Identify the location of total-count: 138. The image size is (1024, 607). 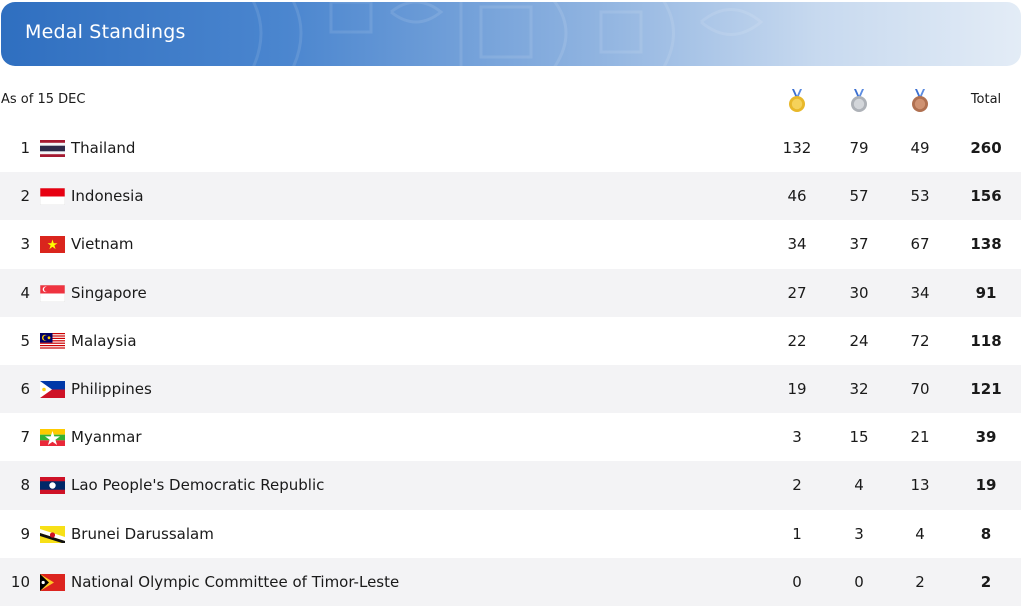
(986, 244).